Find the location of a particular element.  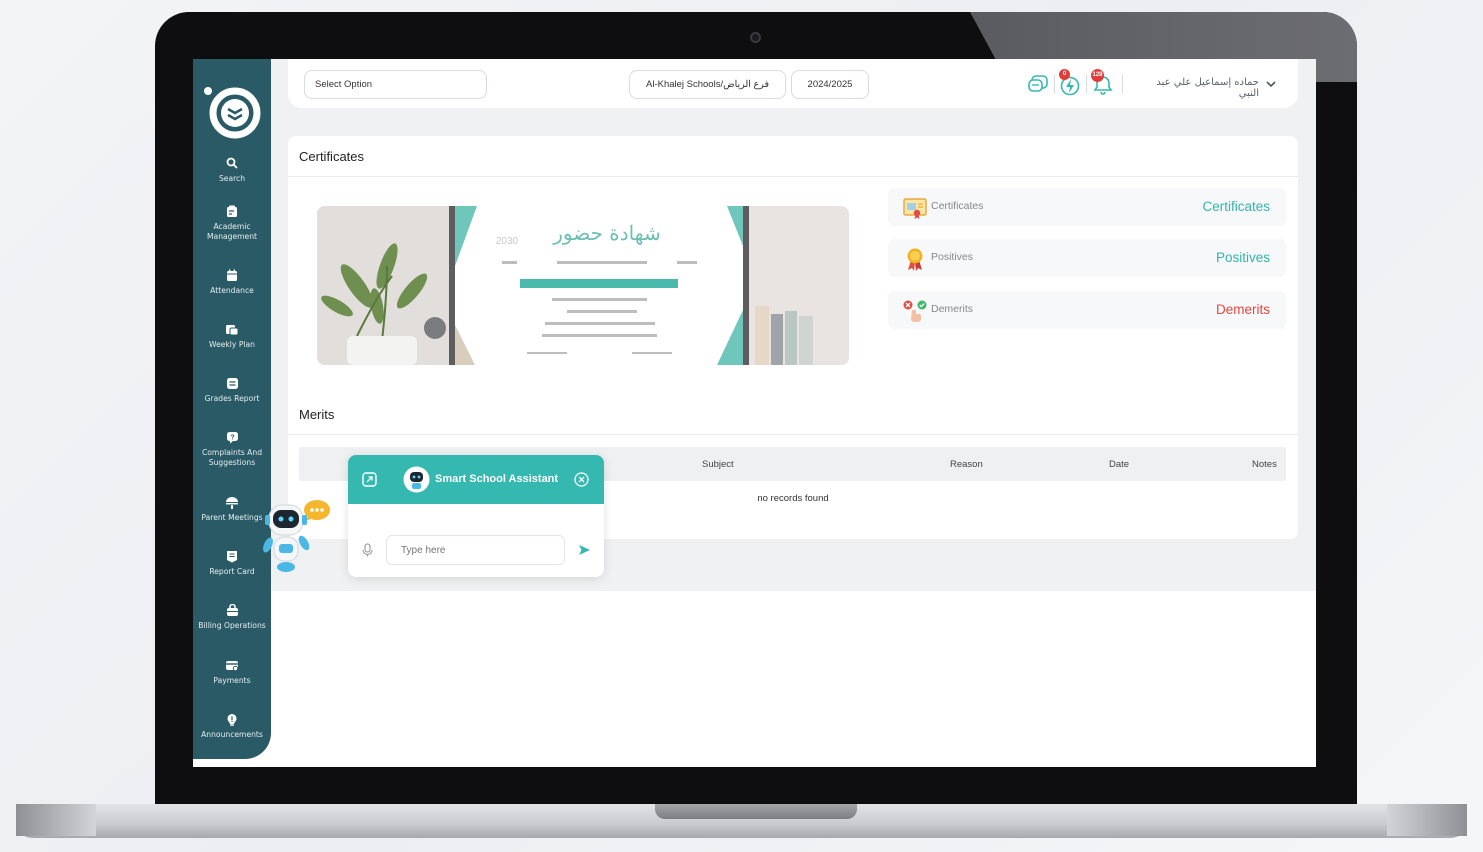

academic-year: 2024/2025 is located at coordinates (830, 84).